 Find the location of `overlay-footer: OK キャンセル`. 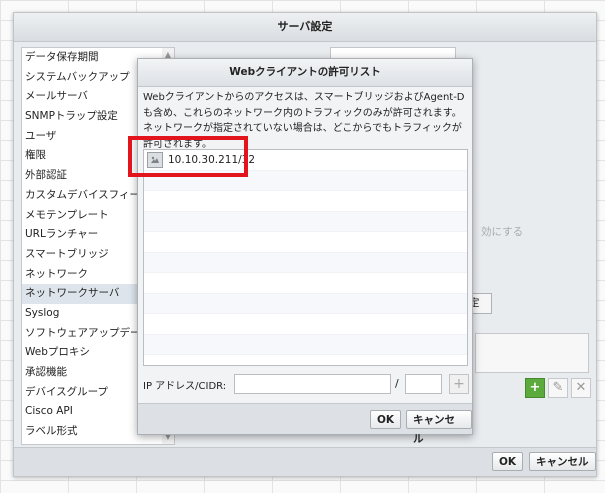

overlay-footer: OK キャンセル is located at coordinates (305, 424).